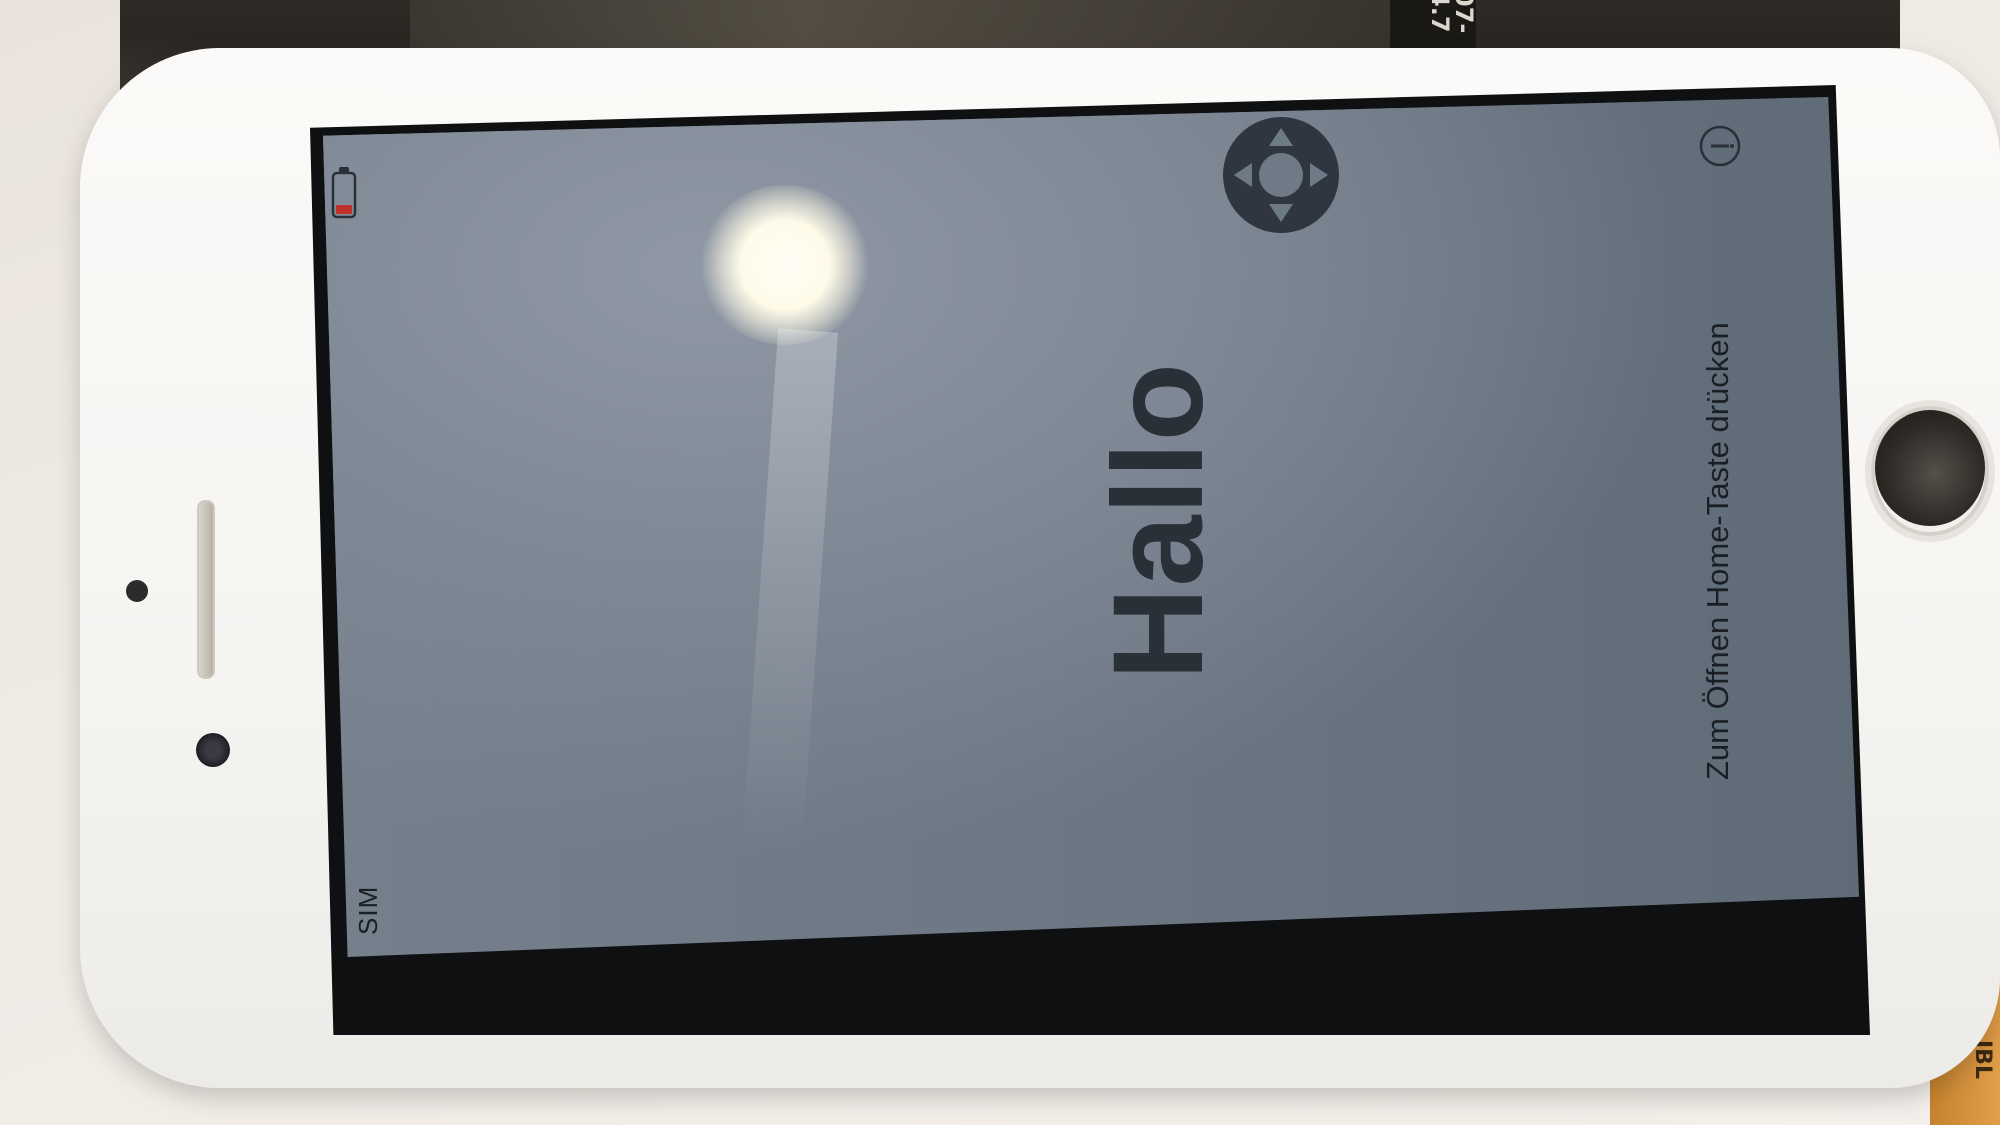  What do you see at coordinates (137, 591) in the screenshot?
I see `proximity-sensor` at bounding box center [137, 591].